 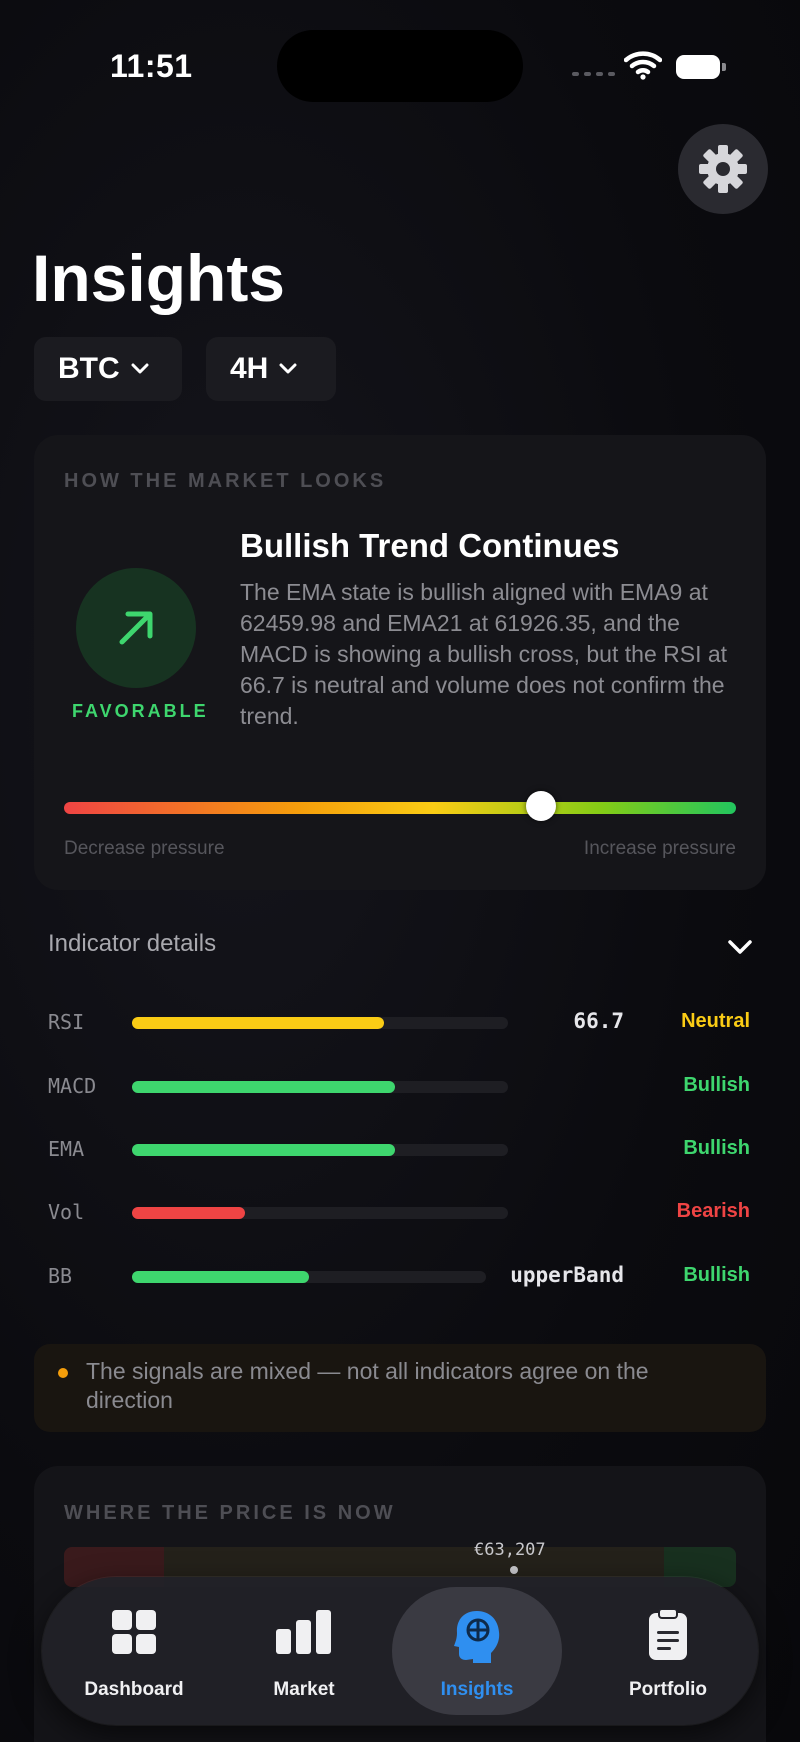 What do you see at coordinates (668, 1634) in the screenshot?
I see `clipboard-icon` at bounding box center [668, 1634].